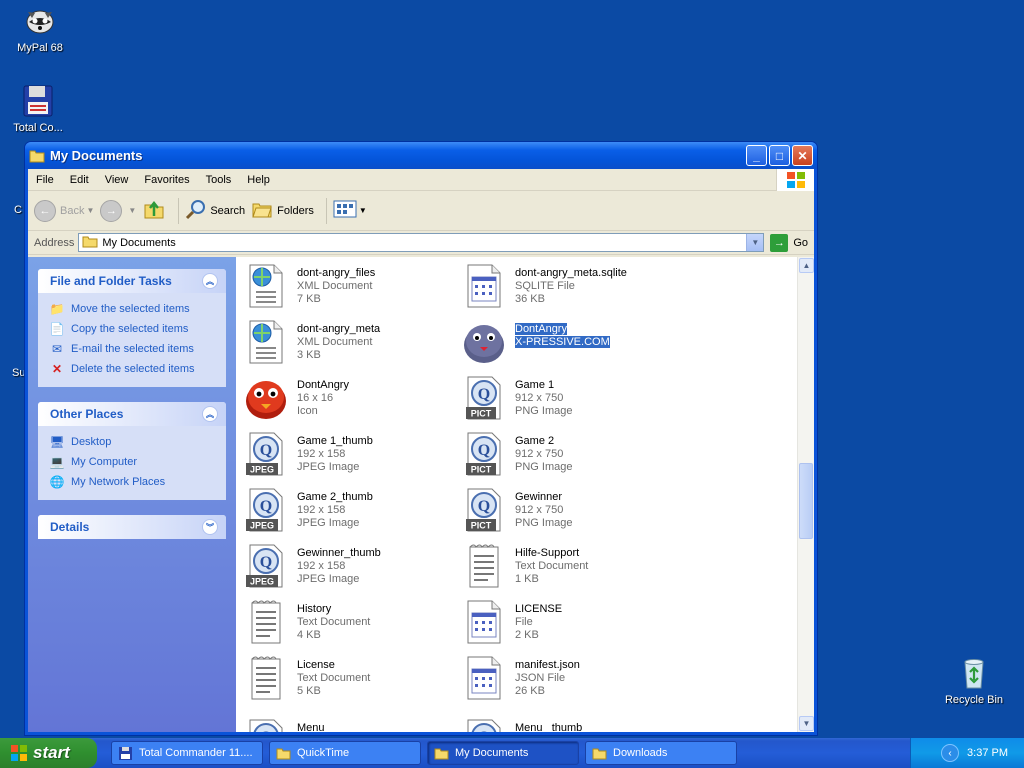  What do you see at coordinates (950, 753) in the screenshot?
I see `show-hidden-icons-arrow-icon: ‹` at bounding box center [950, 753].